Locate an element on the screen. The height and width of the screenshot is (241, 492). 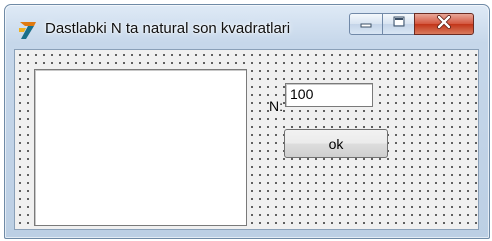
maximize-icon is located at coordinates (399, 24).